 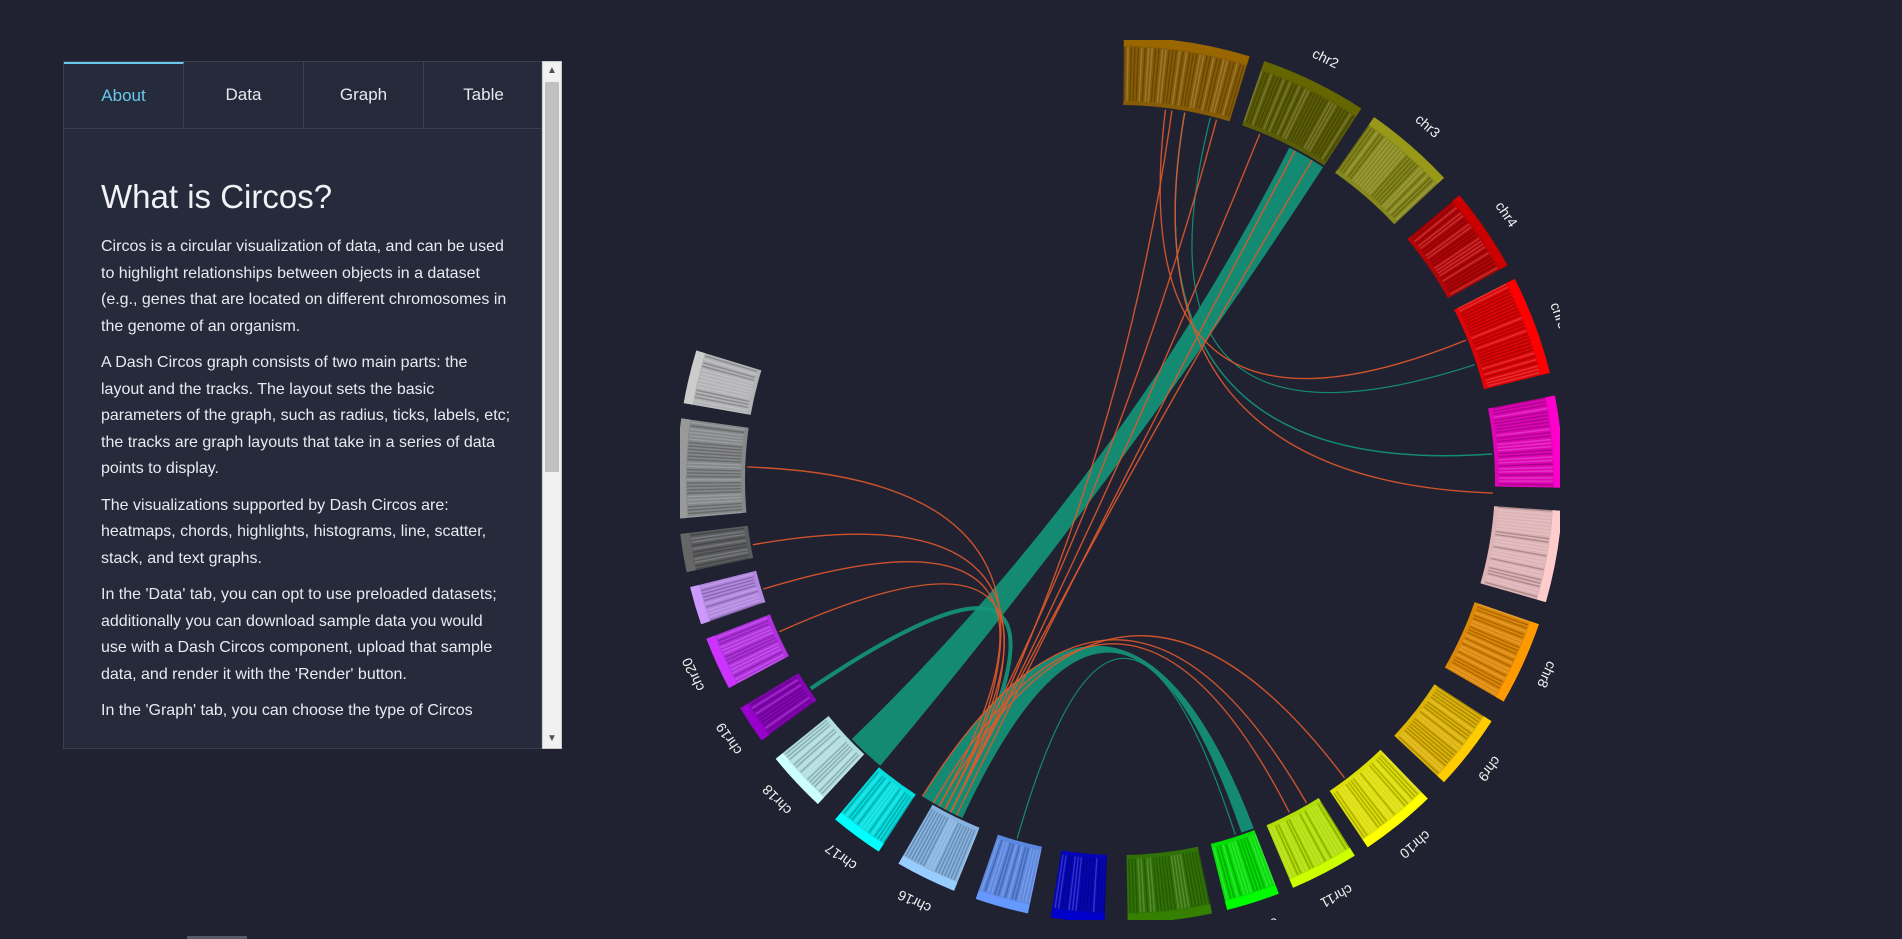 I want to click on chromosome-chrY, so click(x=722, y=382).